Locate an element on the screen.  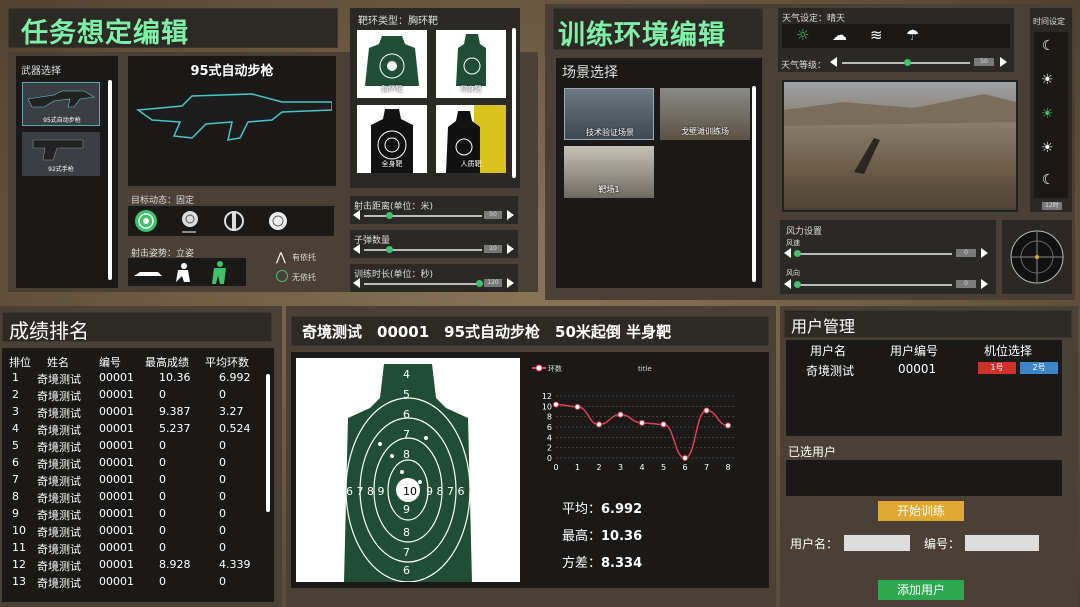
slot-2-button: 2号 is located at coordinates (1039, 368).